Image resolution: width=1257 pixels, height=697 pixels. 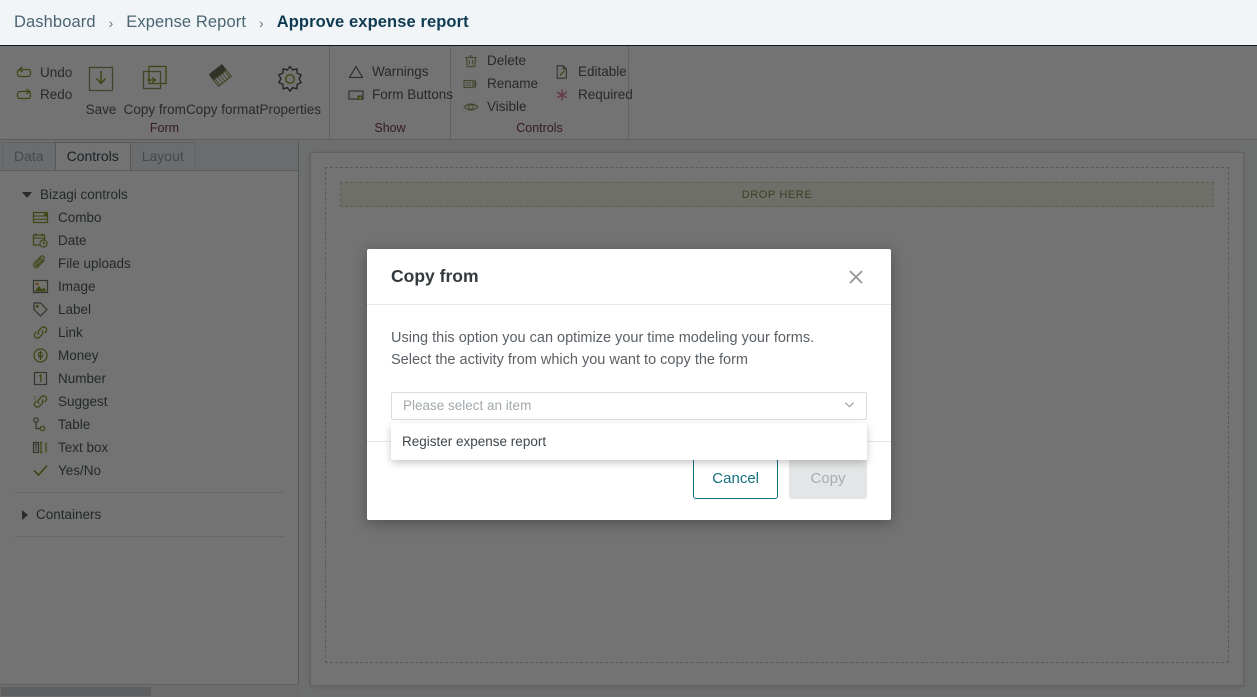 I want to click on copy-button: Copy, so click(x=828, y=478).